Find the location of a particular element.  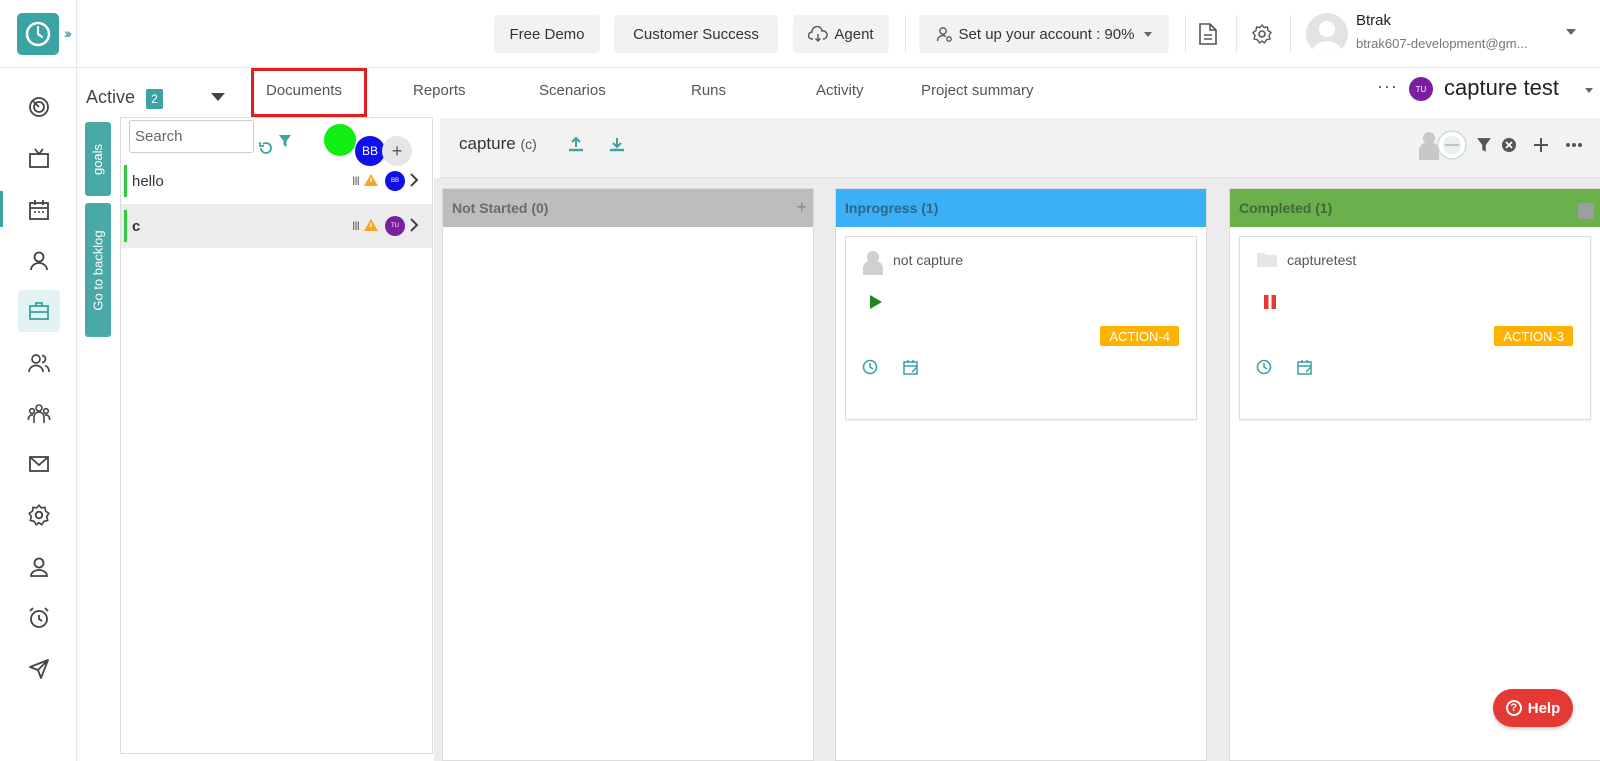

users-icon is located at coordinates (39, 363).